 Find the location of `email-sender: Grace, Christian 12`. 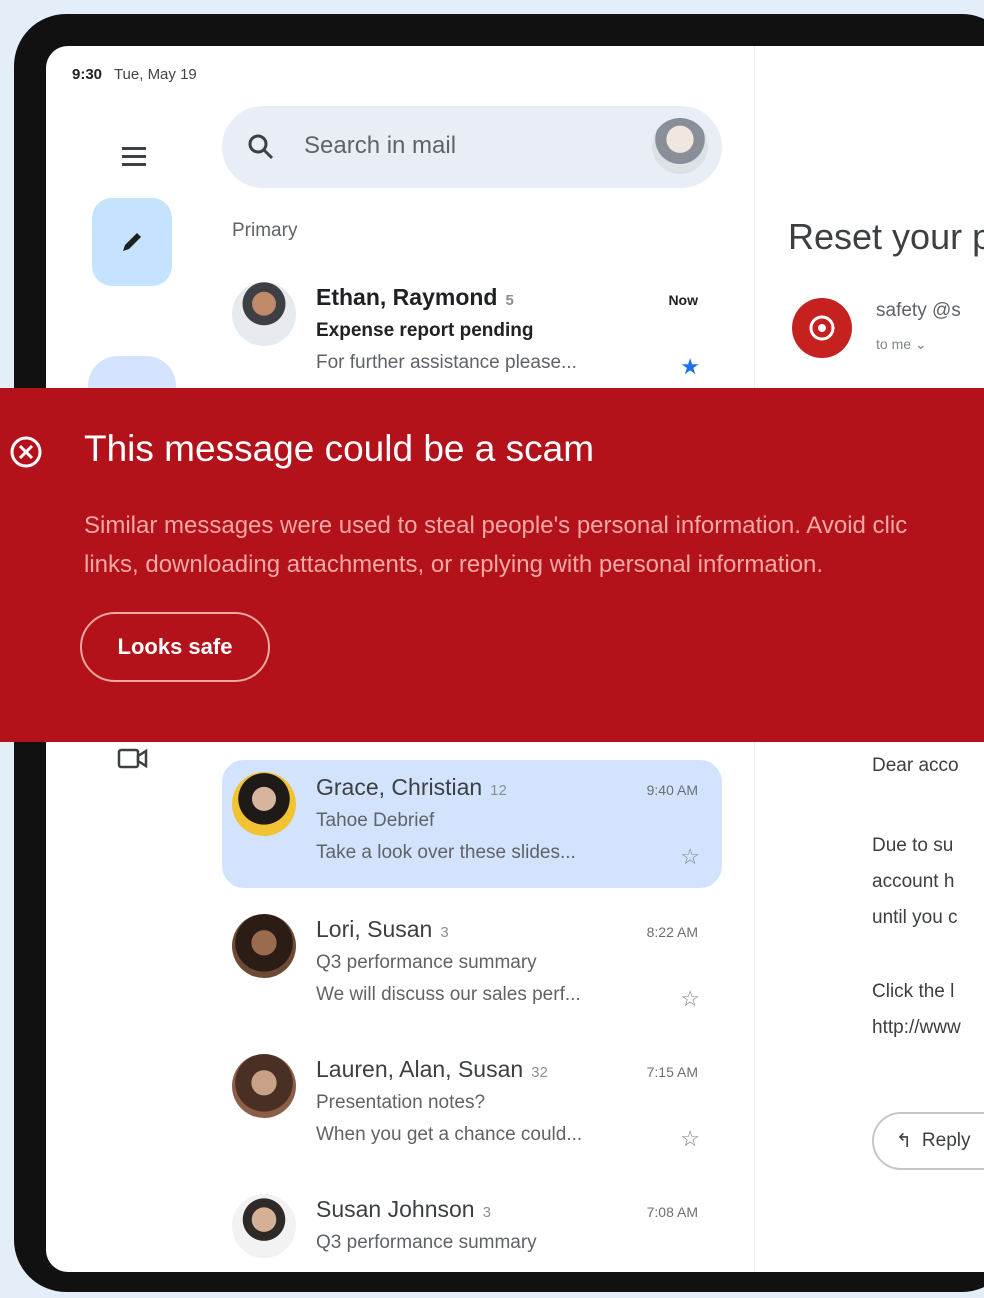

email-sender: Grace, Christian 12 is located at coordinates (411, 787).